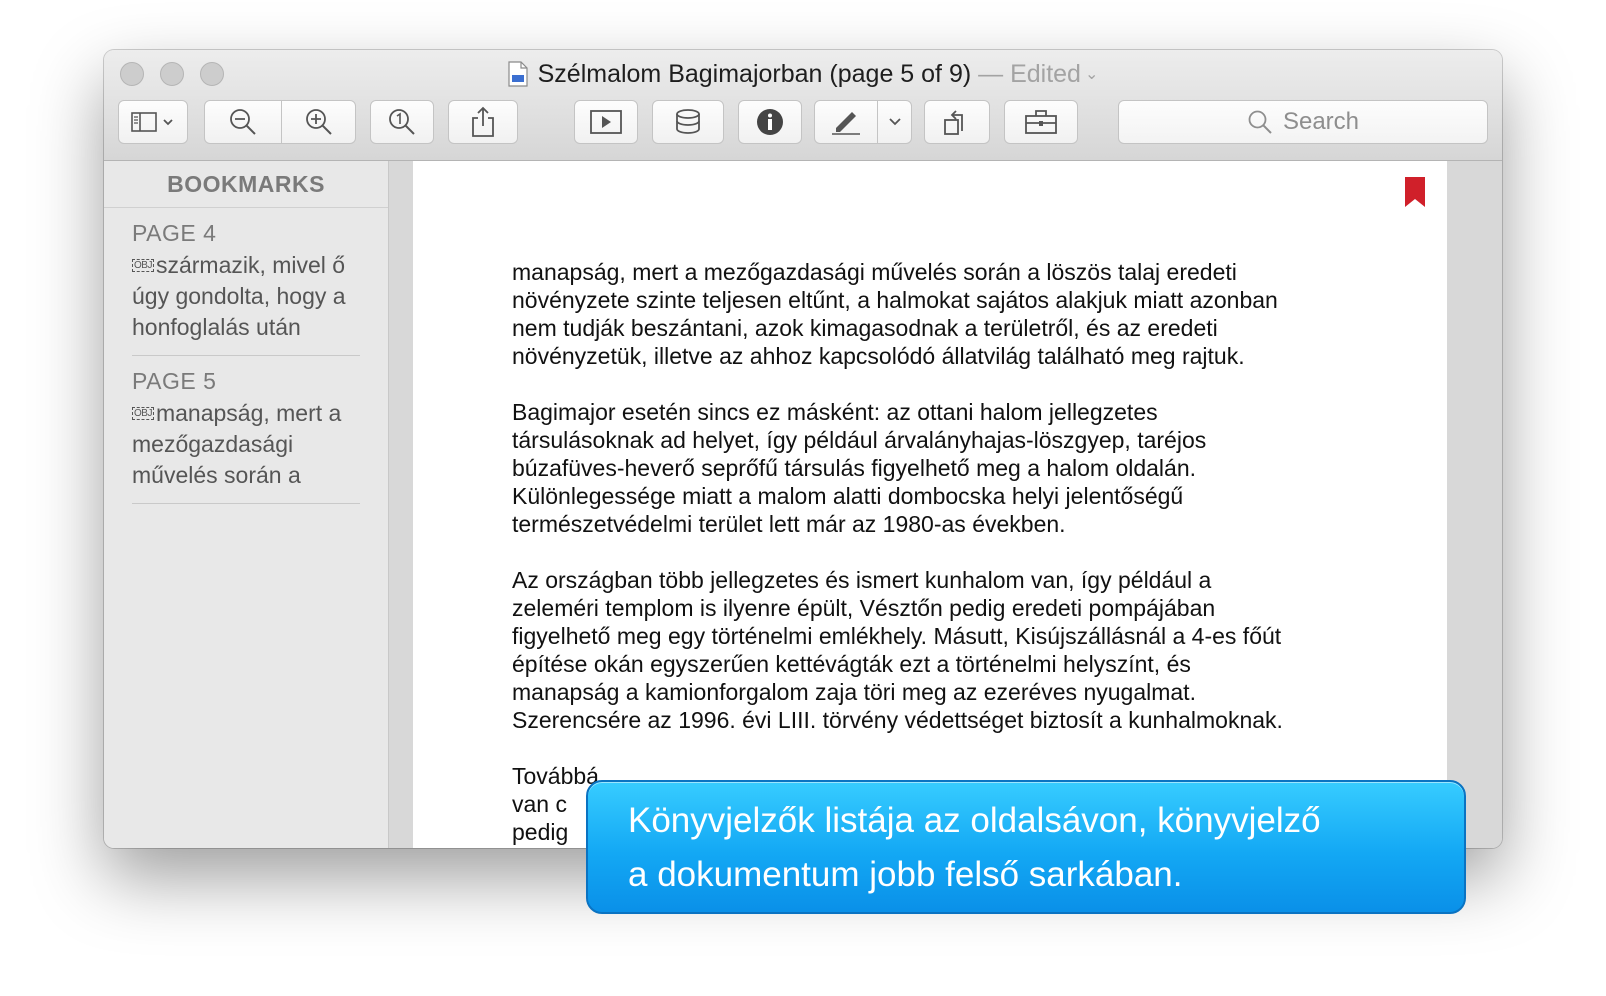 The width and height of the screenshot is (1606, 996). I want to click on actual-size-icon, so click(402, 122).